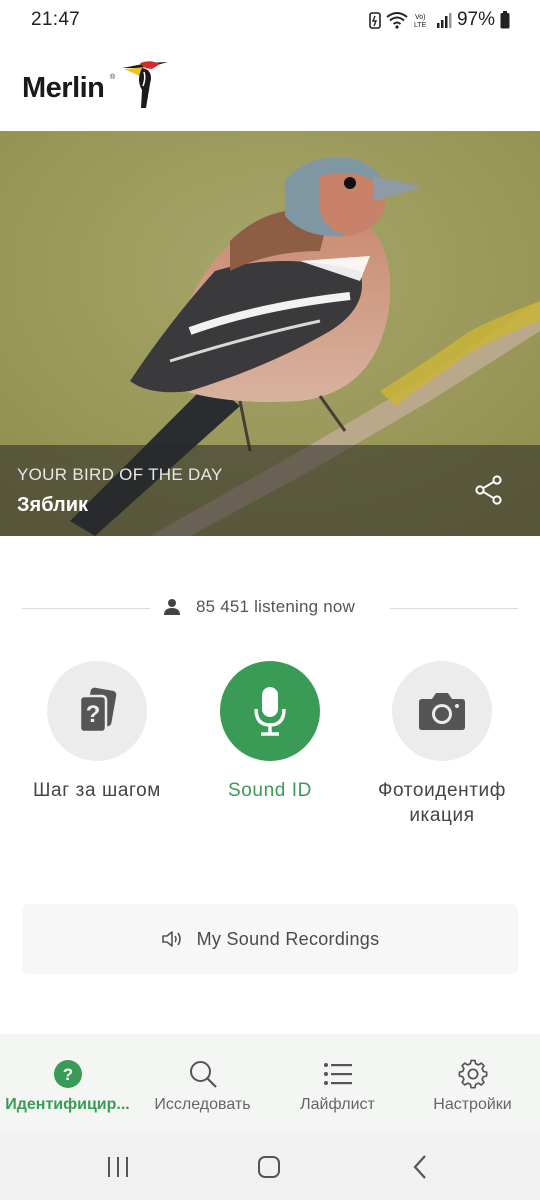 The height and width of the screenshot is (1200, 540). I want to click on status-time: 21:47, so click(56, 19).